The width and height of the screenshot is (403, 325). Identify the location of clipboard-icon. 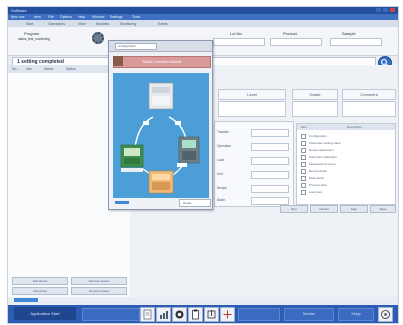
(195, 314).